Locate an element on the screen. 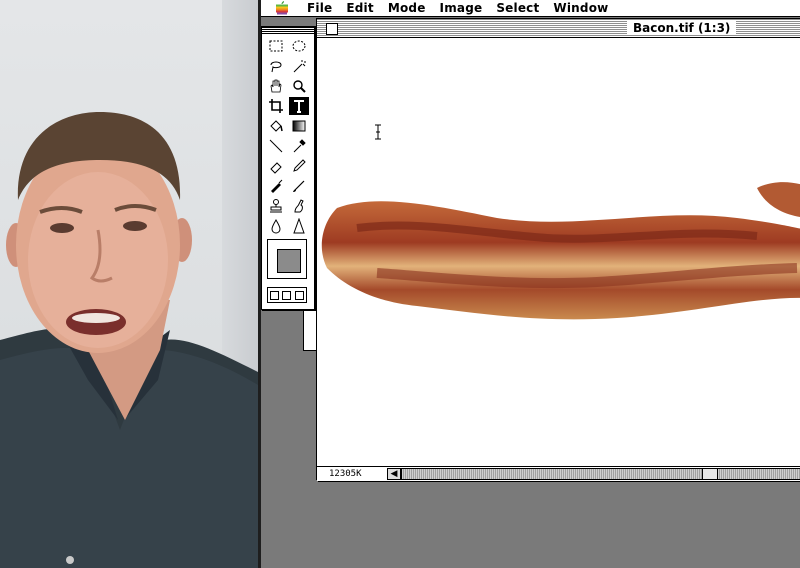  bacon-image is located at coordinates (560, 251).